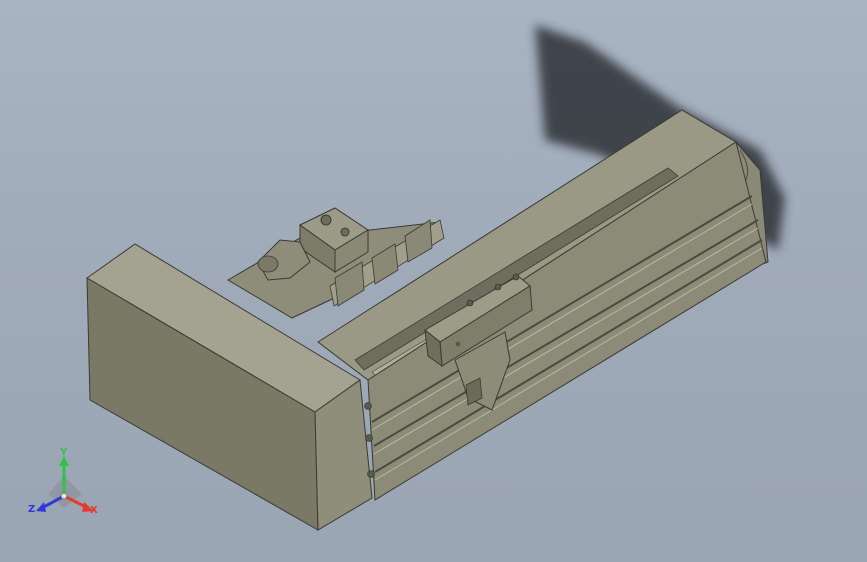 The width and height of the screenshot is (867, 562). Describe the element at coordinates (68, 485) in the screenshot. I see `view-orientation-triad: Y X Z` at that location.